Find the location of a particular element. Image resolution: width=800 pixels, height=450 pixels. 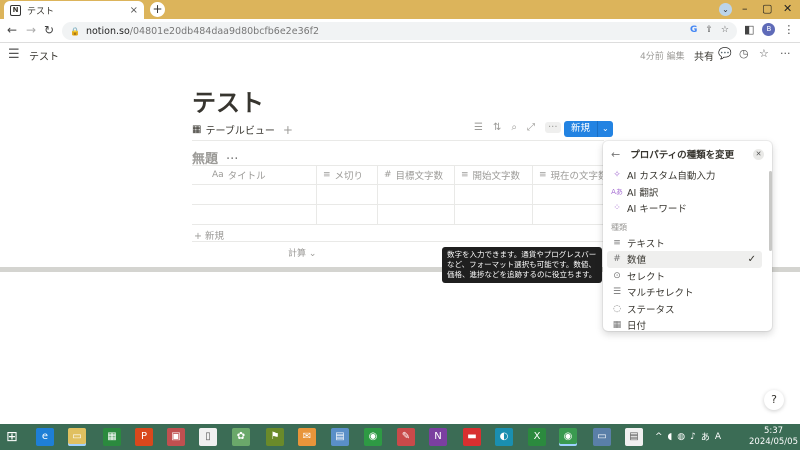

column-header-start-chars: ≡ 開始文字数 is located at coordinates (494, 175).